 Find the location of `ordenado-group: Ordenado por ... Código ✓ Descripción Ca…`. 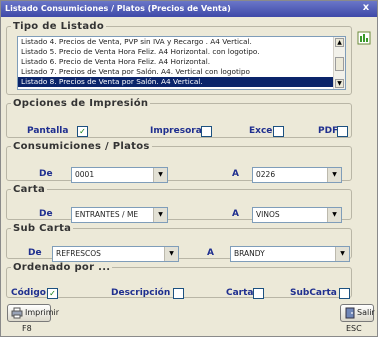

ordenado-group: Ordenado por ... Código ✓ Descripción Ca… is located at coordinates (179, 280).